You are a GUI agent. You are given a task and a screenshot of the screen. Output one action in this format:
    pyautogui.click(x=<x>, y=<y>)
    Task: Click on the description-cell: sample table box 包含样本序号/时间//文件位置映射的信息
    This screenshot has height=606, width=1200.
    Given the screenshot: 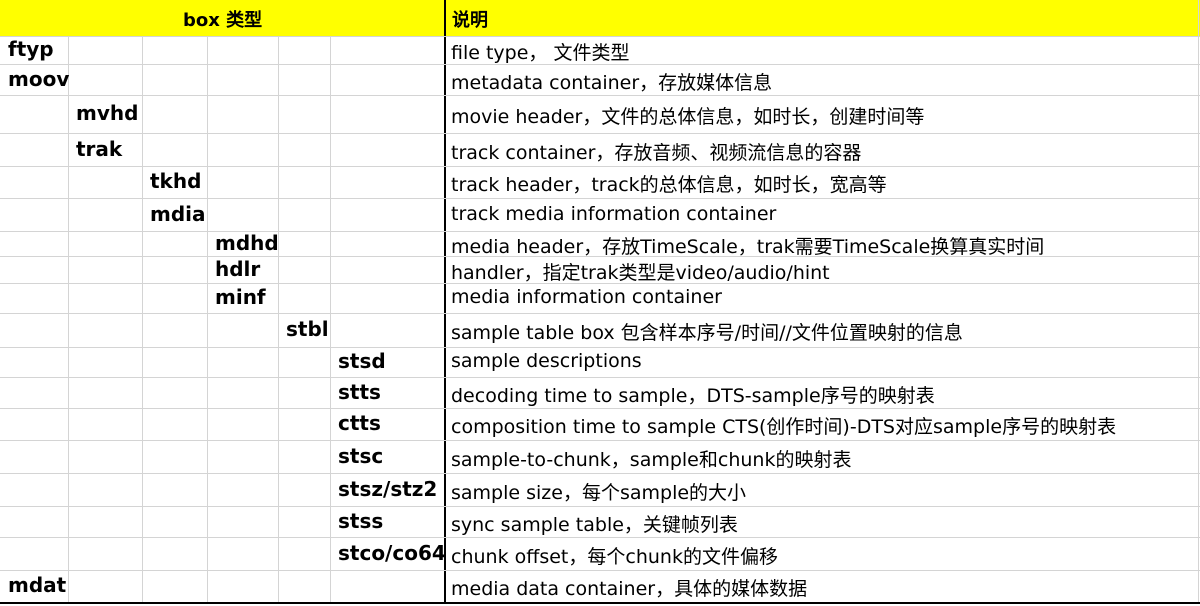 What is the action you would take?
    pyautogui.click(x=707, y=331)
    